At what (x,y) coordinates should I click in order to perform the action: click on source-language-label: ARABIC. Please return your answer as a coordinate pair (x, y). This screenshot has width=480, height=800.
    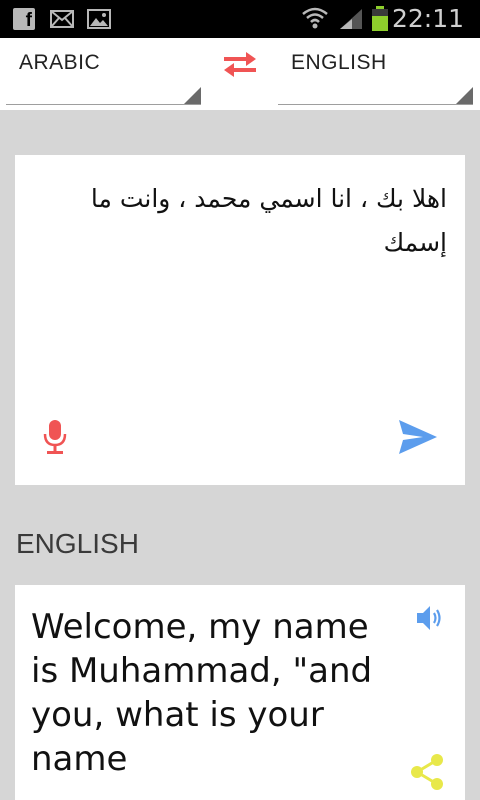
    Looking at the image, I should click on (60, 62).